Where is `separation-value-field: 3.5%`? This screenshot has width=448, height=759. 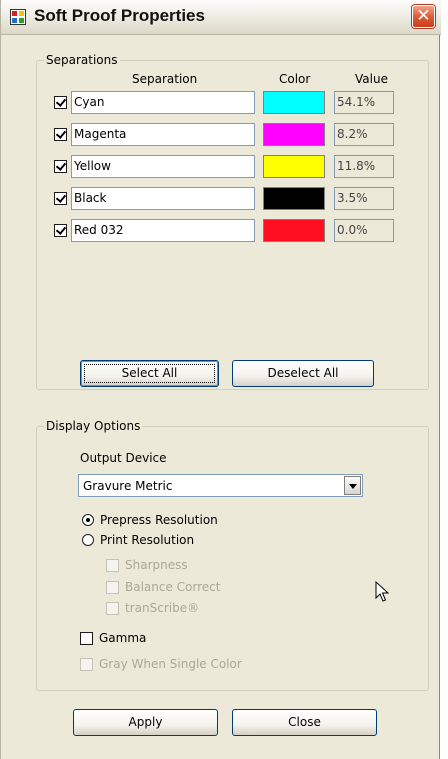 separation-value-field: 3.5% is located at coordinates (364, 198).